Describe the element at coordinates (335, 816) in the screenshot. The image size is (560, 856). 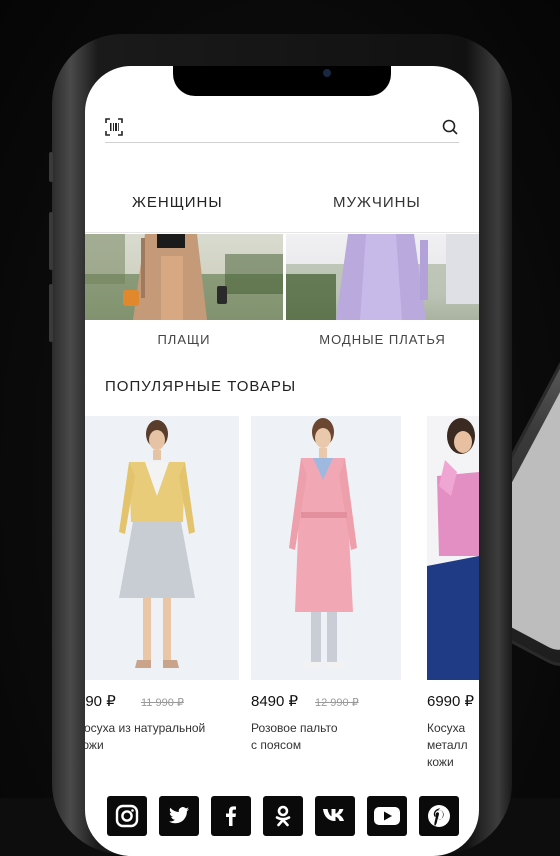
I see `vk-icon` at that location.